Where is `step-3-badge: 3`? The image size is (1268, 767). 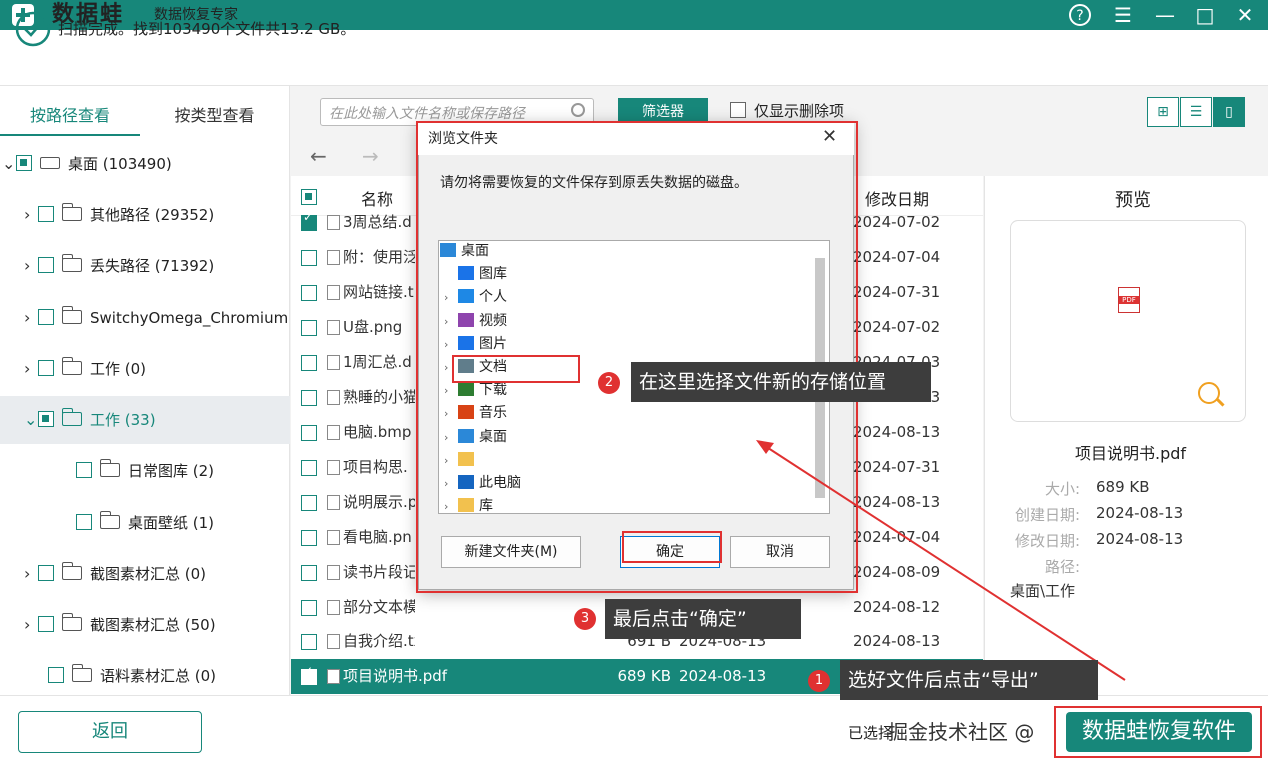
step-3-badge: 3 is located at coordinates (585, 619).